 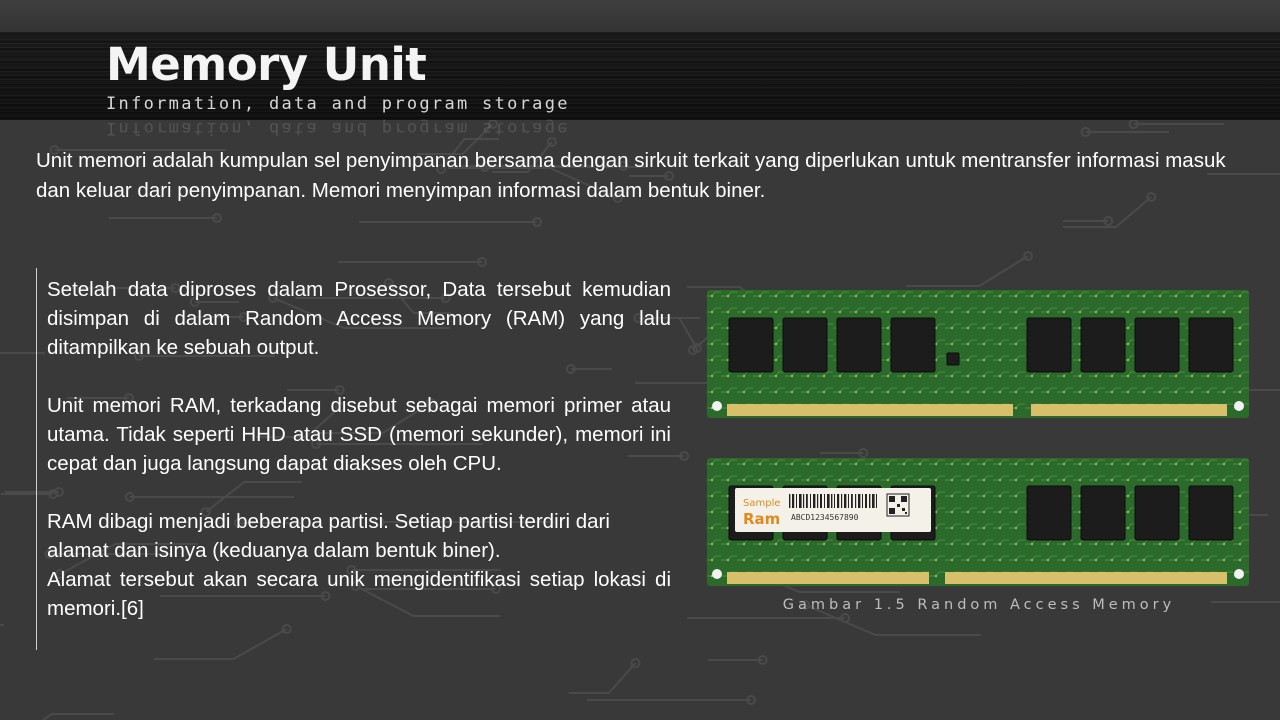 I want to click on subtitle-reflection: Information, data and program storage, so click(x=338, y=128).